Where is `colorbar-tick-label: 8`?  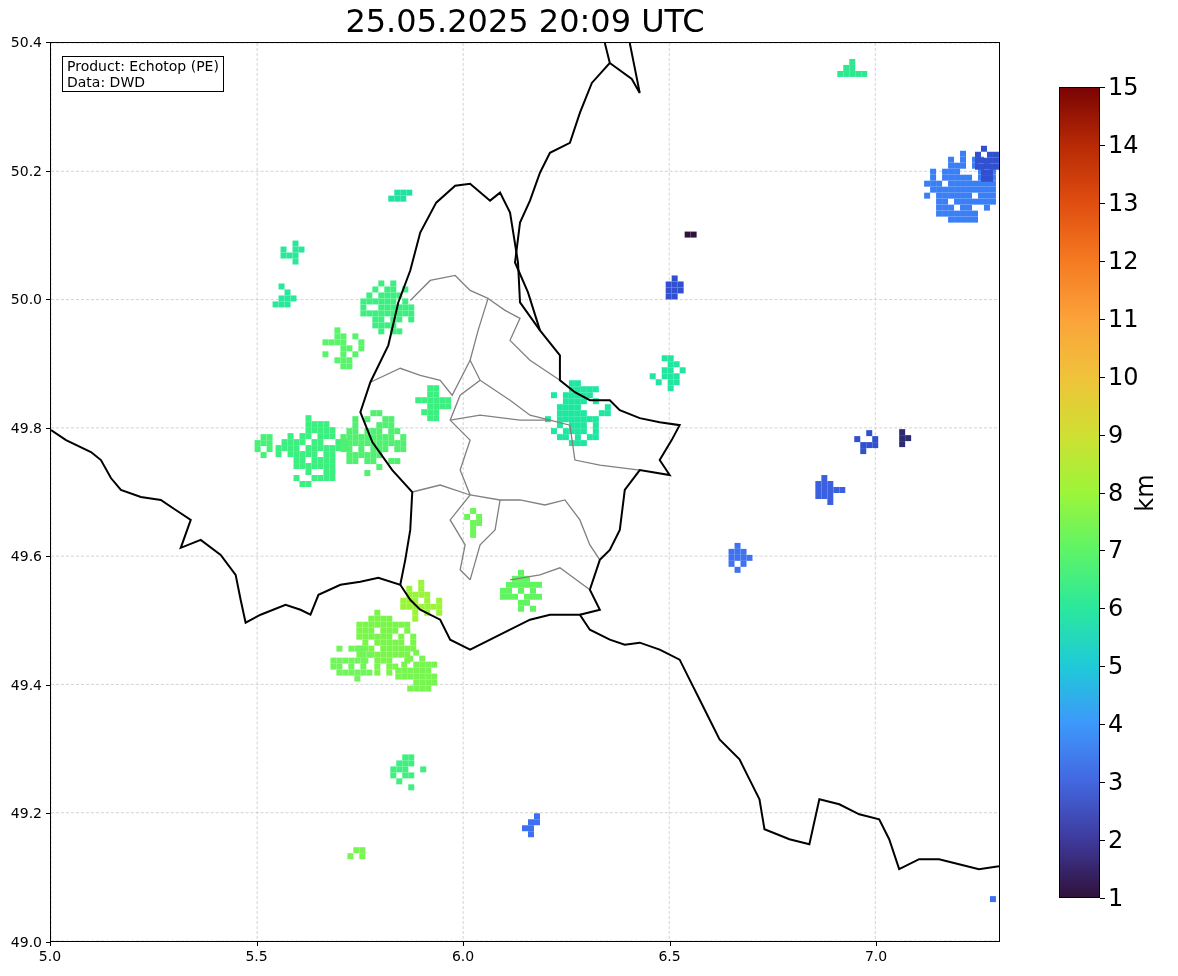 colorbar-tick-label: 8 is located at coordinates (1116, 492).